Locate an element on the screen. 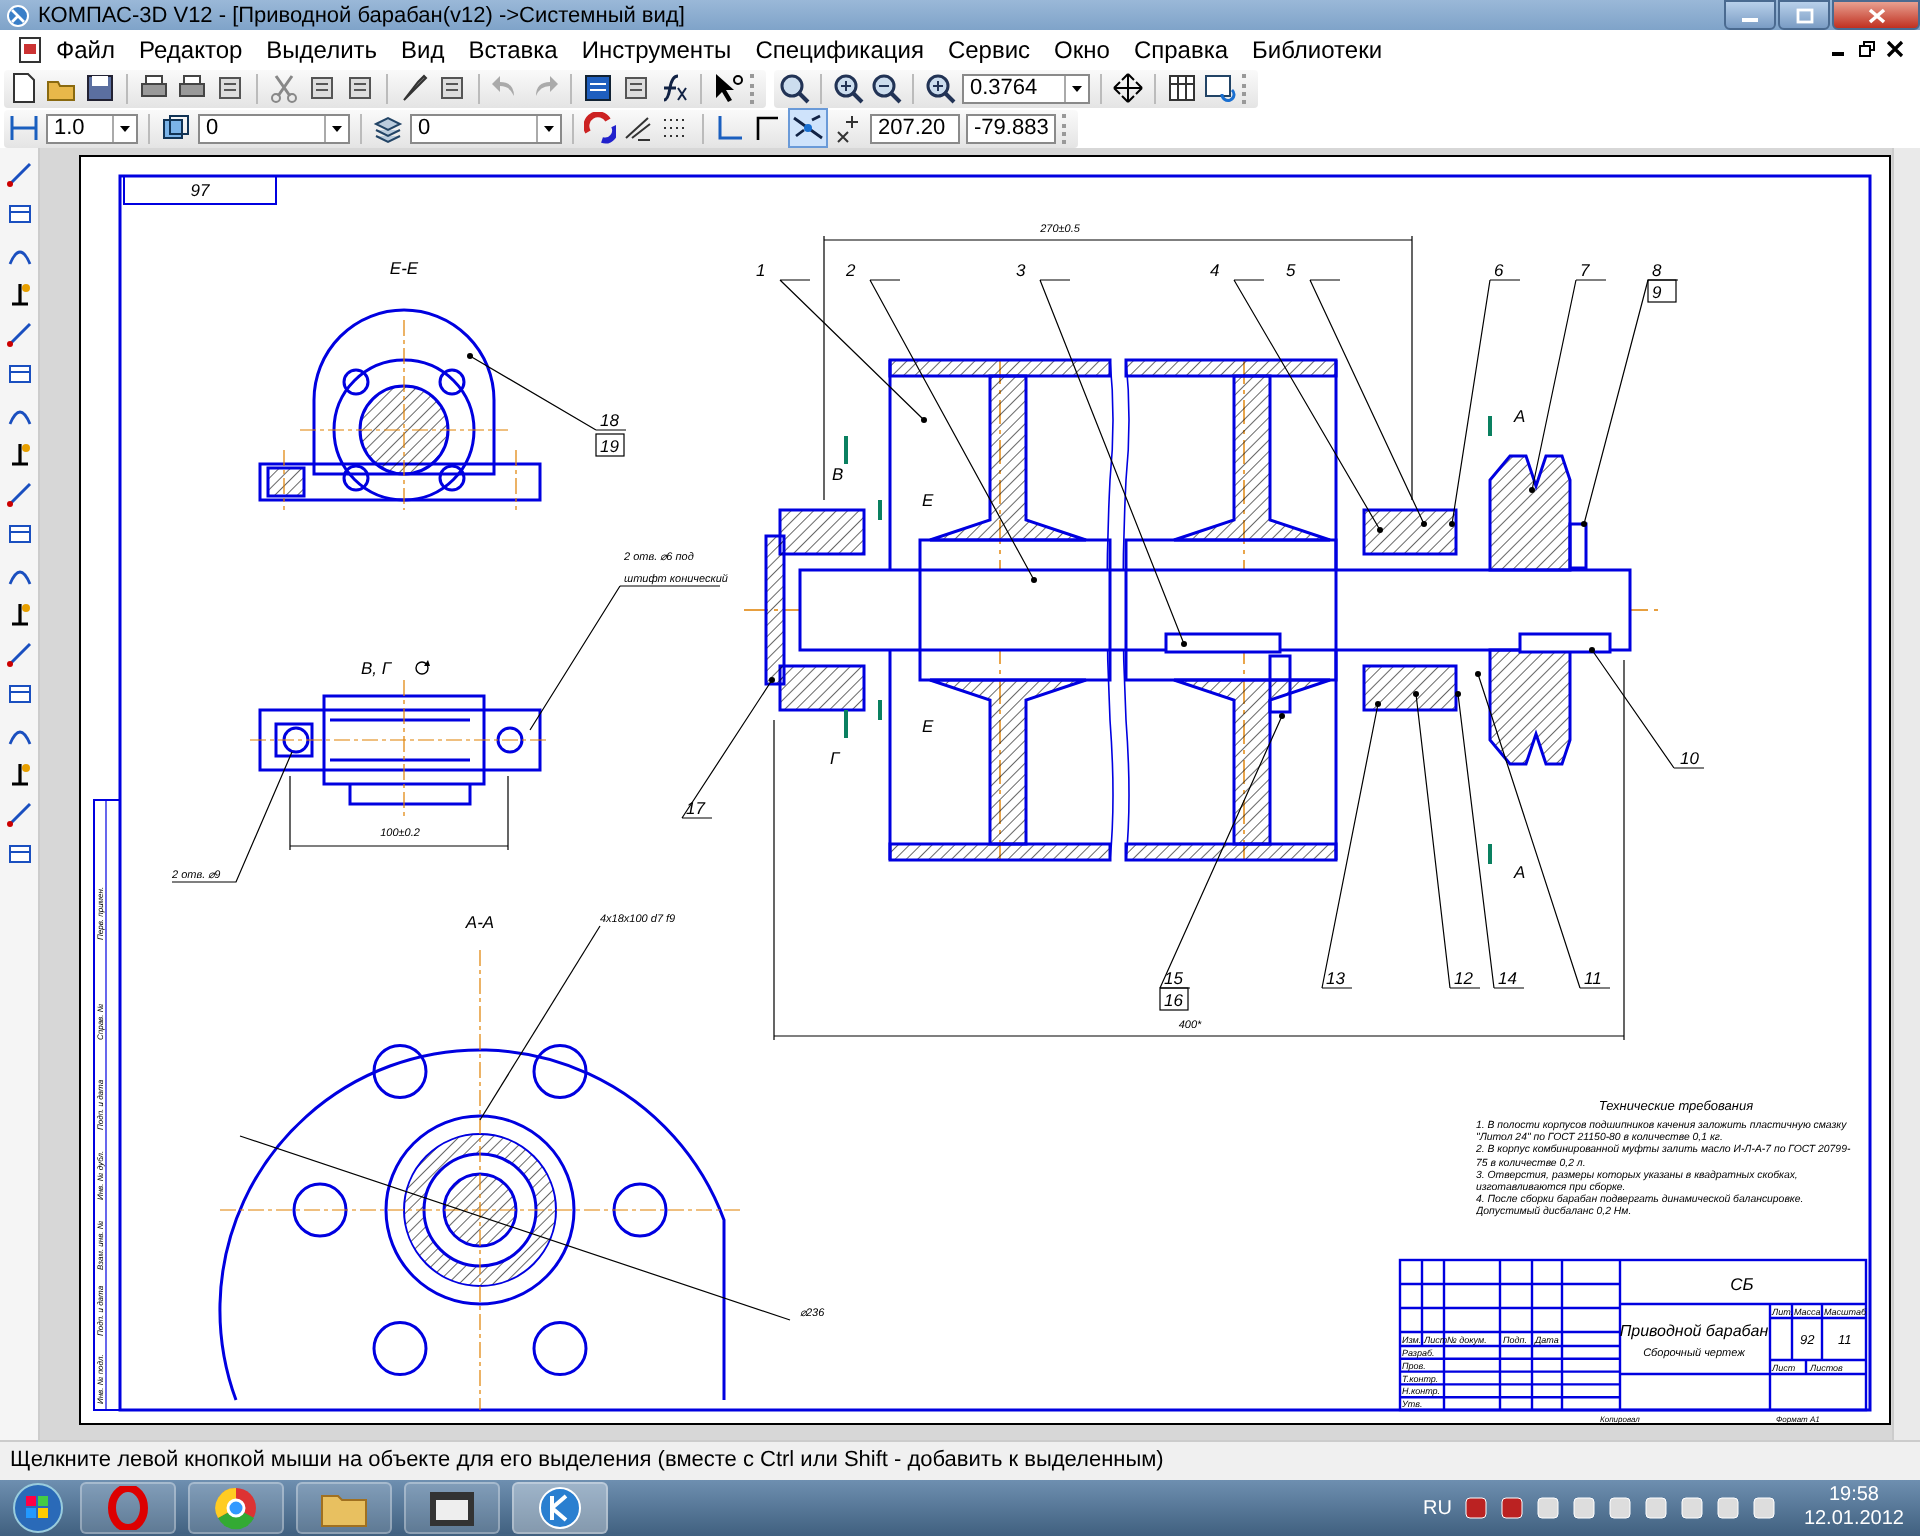 This screenshot has width=1920, height=1536. section-letter: В is located at coordinates (838, 474).